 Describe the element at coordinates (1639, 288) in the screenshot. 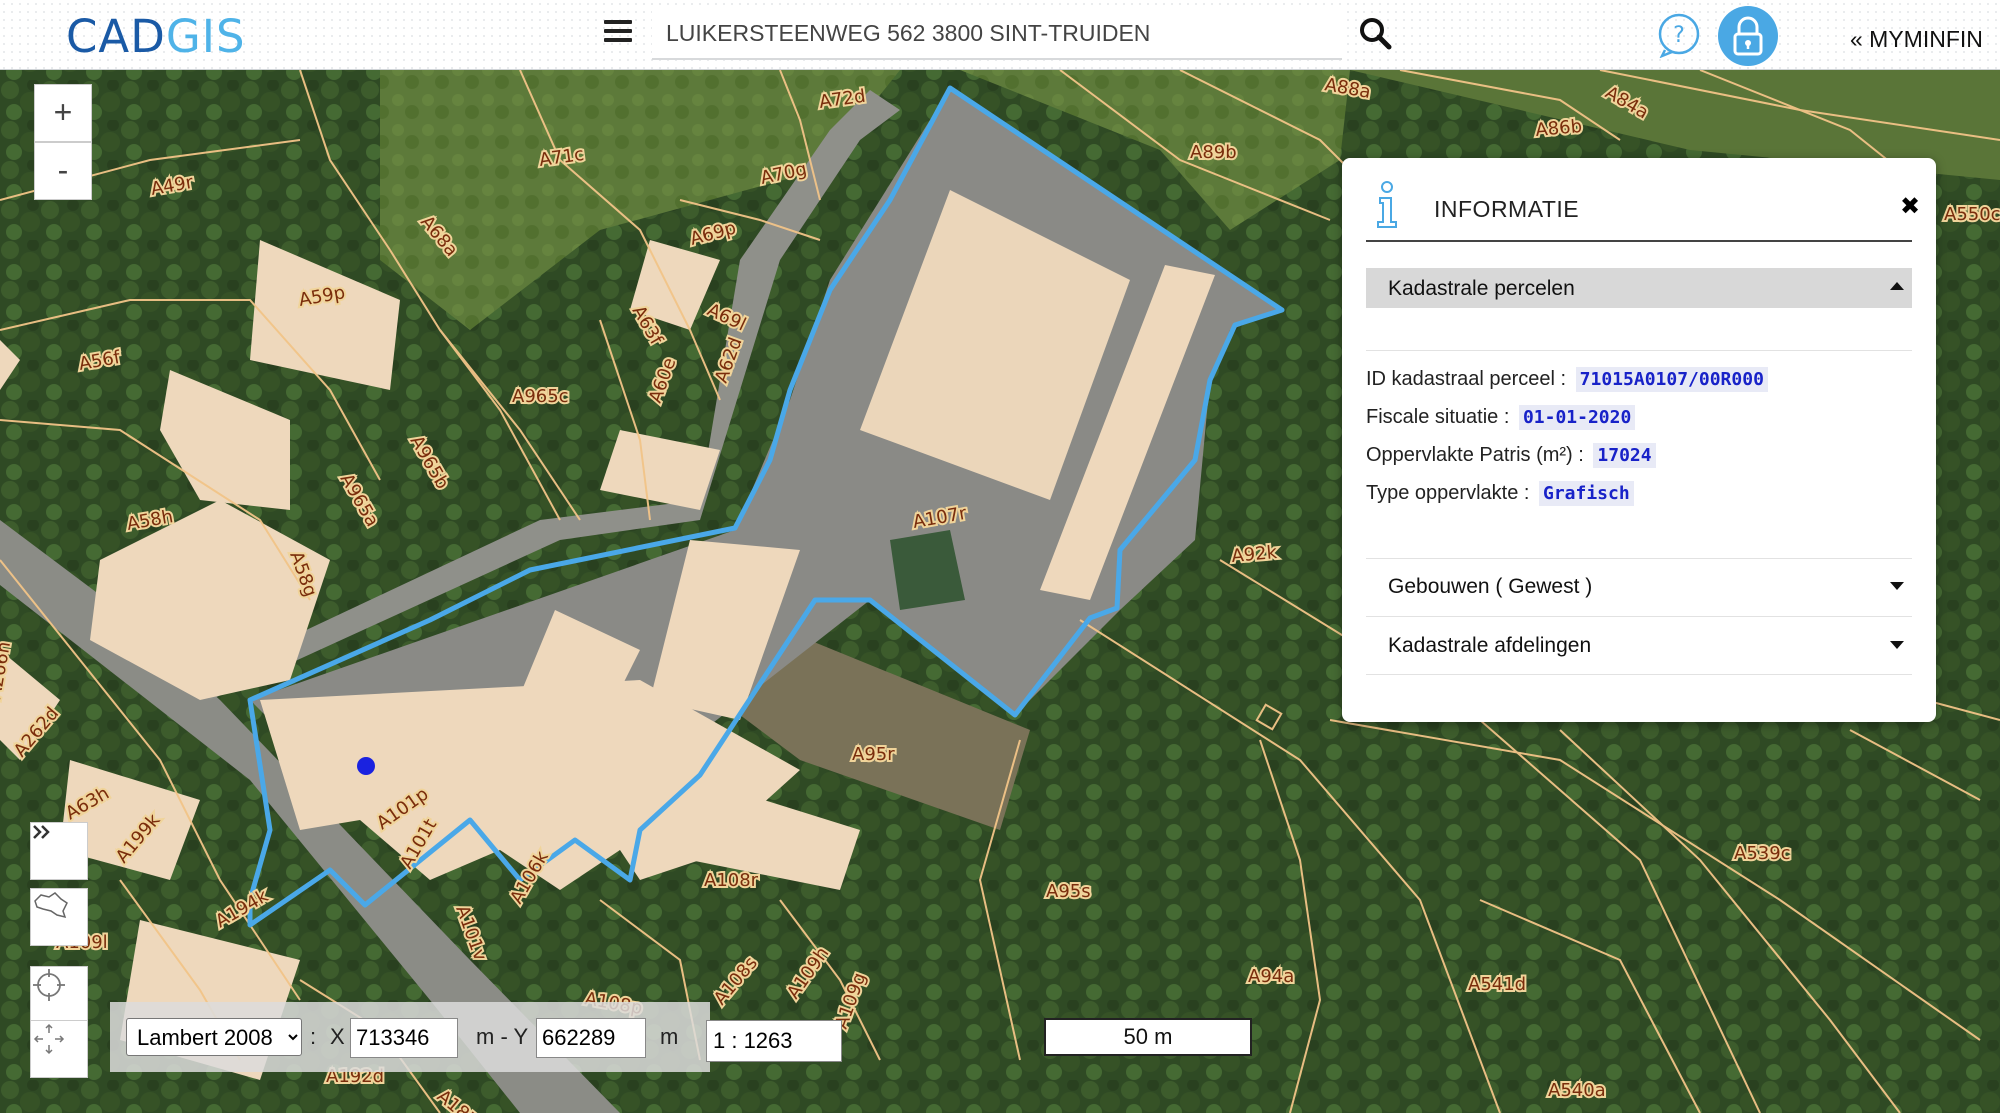

I see `section-kadastrale-percelen: Kadastrale percelen` at that location.